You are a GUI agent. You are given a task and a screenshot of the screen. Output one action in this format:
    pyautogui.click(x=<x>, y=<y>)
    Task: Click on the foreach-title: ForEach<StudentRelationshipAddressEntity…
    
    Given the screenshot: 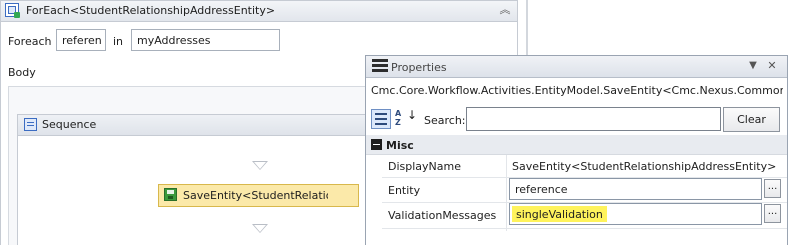 What is the action you would take?
    pyautogui.click(x=151, y=10)
    